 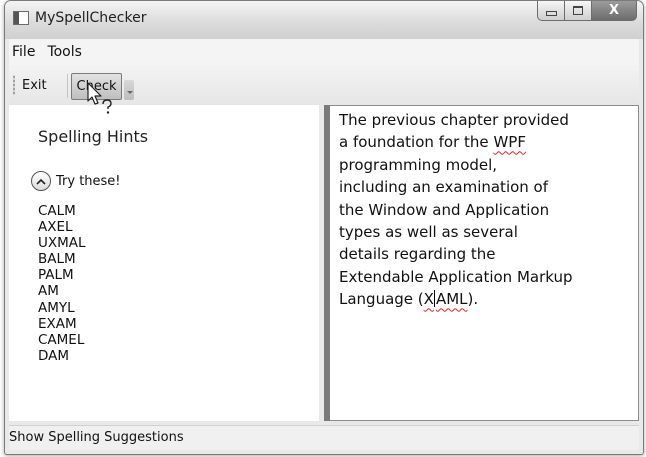 What do you see at coordinates (451, 299) in the screenshot?
I see `misspelled-word-part: AML` at bounding box center [451, 299].